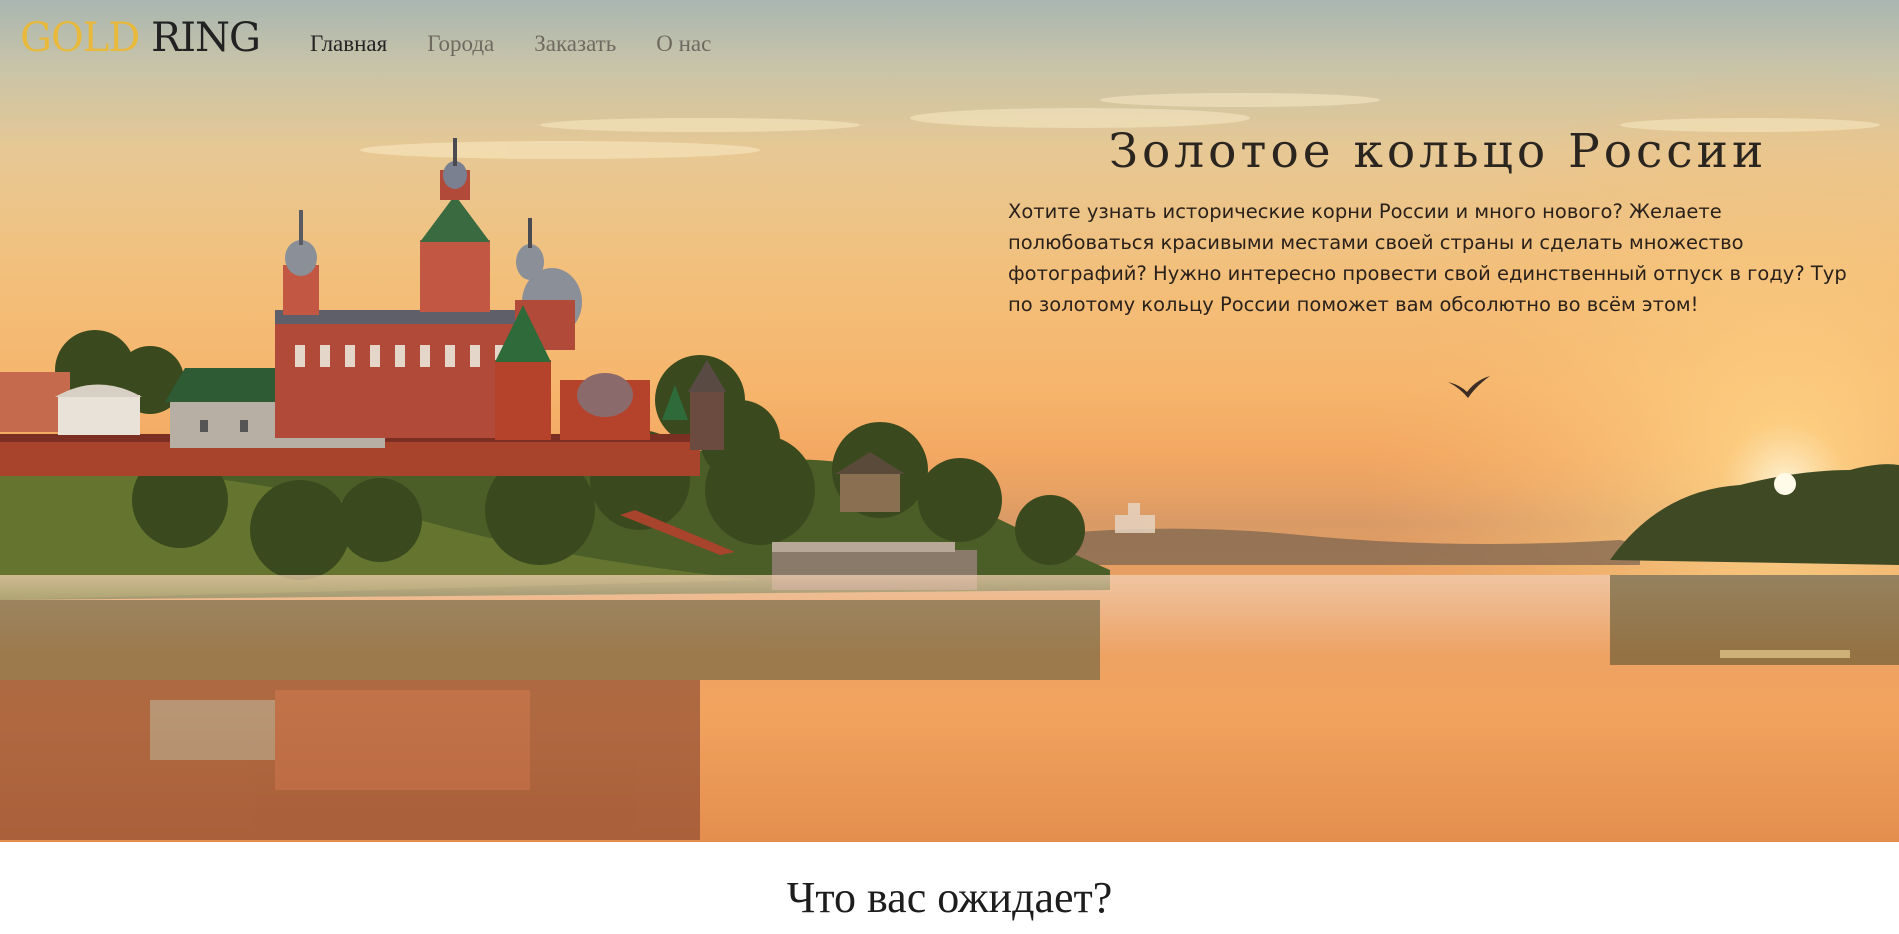  What do you see at coordinates (949, 45) in the screenshot?
I see `top-navigation: GOLD RING Главная Города Заказать О нас` at bounding box center [949, 45].